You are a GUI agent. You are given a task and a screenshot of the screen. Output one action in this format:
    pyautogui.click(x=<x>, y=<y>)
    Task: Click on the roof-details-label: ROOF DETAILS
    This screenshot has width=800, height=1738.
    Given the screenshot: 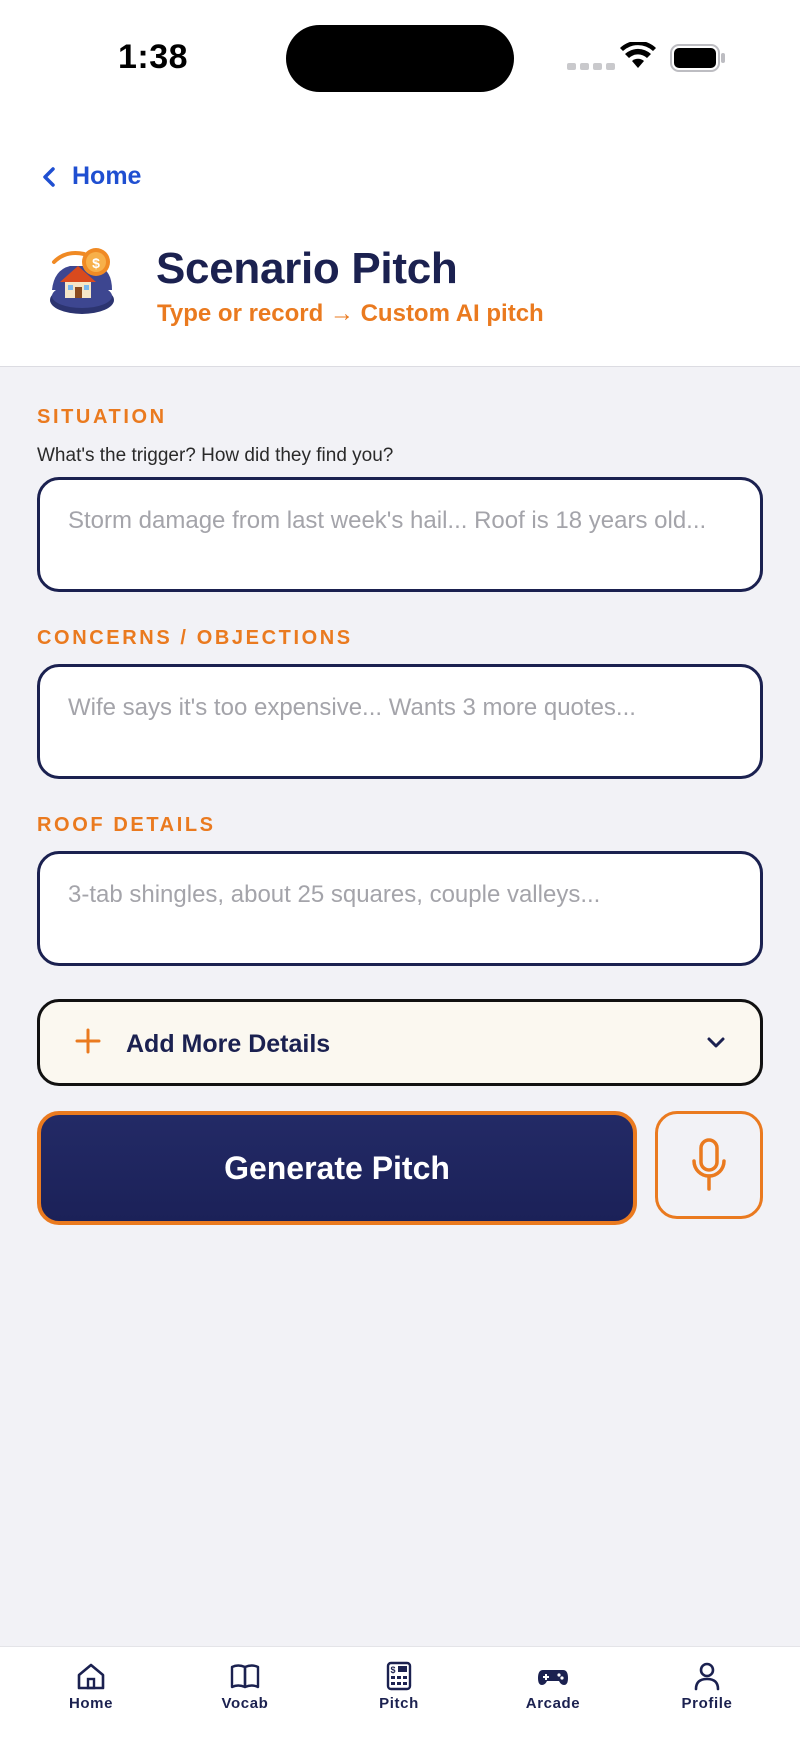 What is the action you would take?
    pyautogui.click(x=126, y=825)
    